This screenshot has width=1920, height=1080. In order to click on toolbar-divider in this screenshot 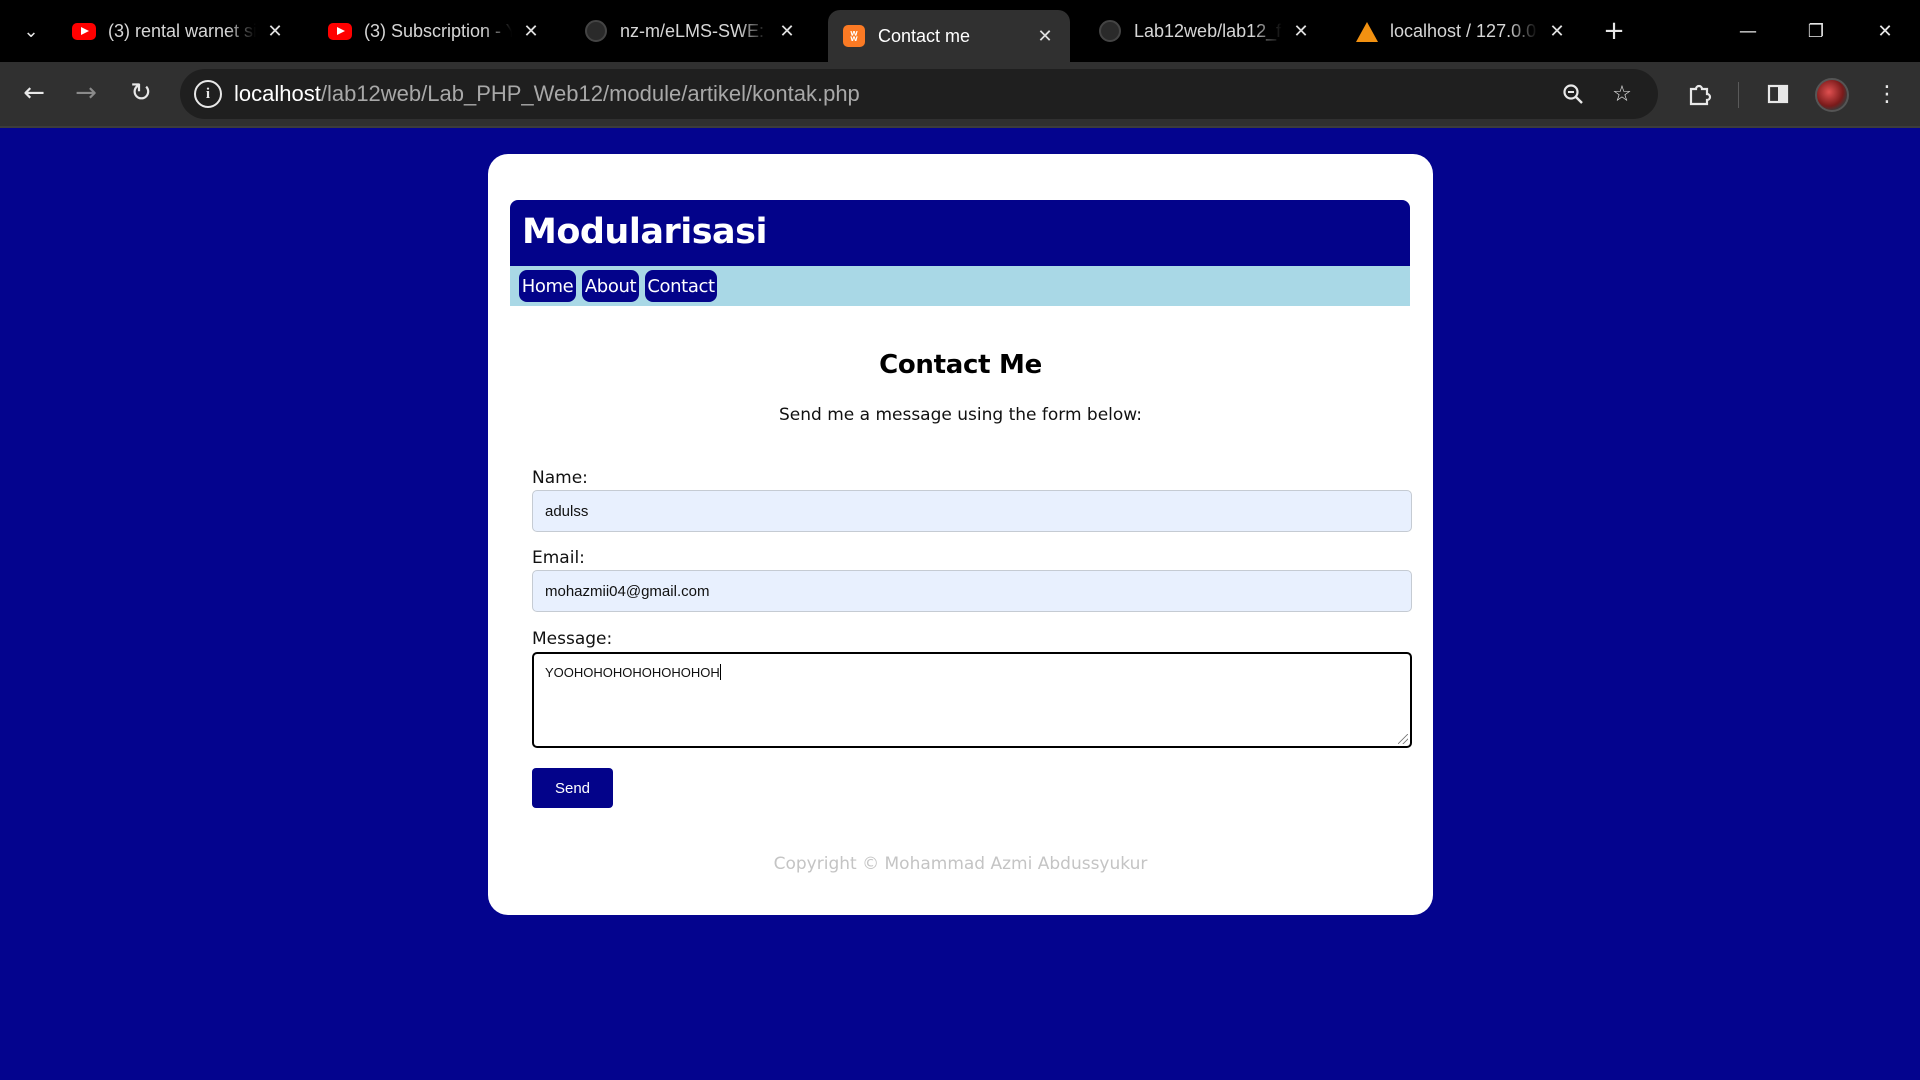, I will do `click(1738, 95)`.